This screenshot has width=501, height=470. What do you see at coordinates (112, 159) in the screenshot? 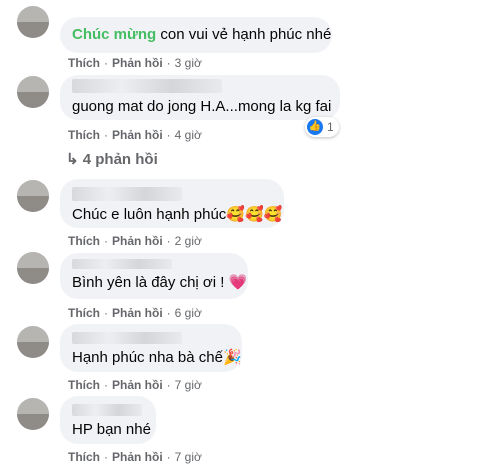
I see `view-replies-link: ↳ 4 phản hồi` at bounding box center [112, 159].